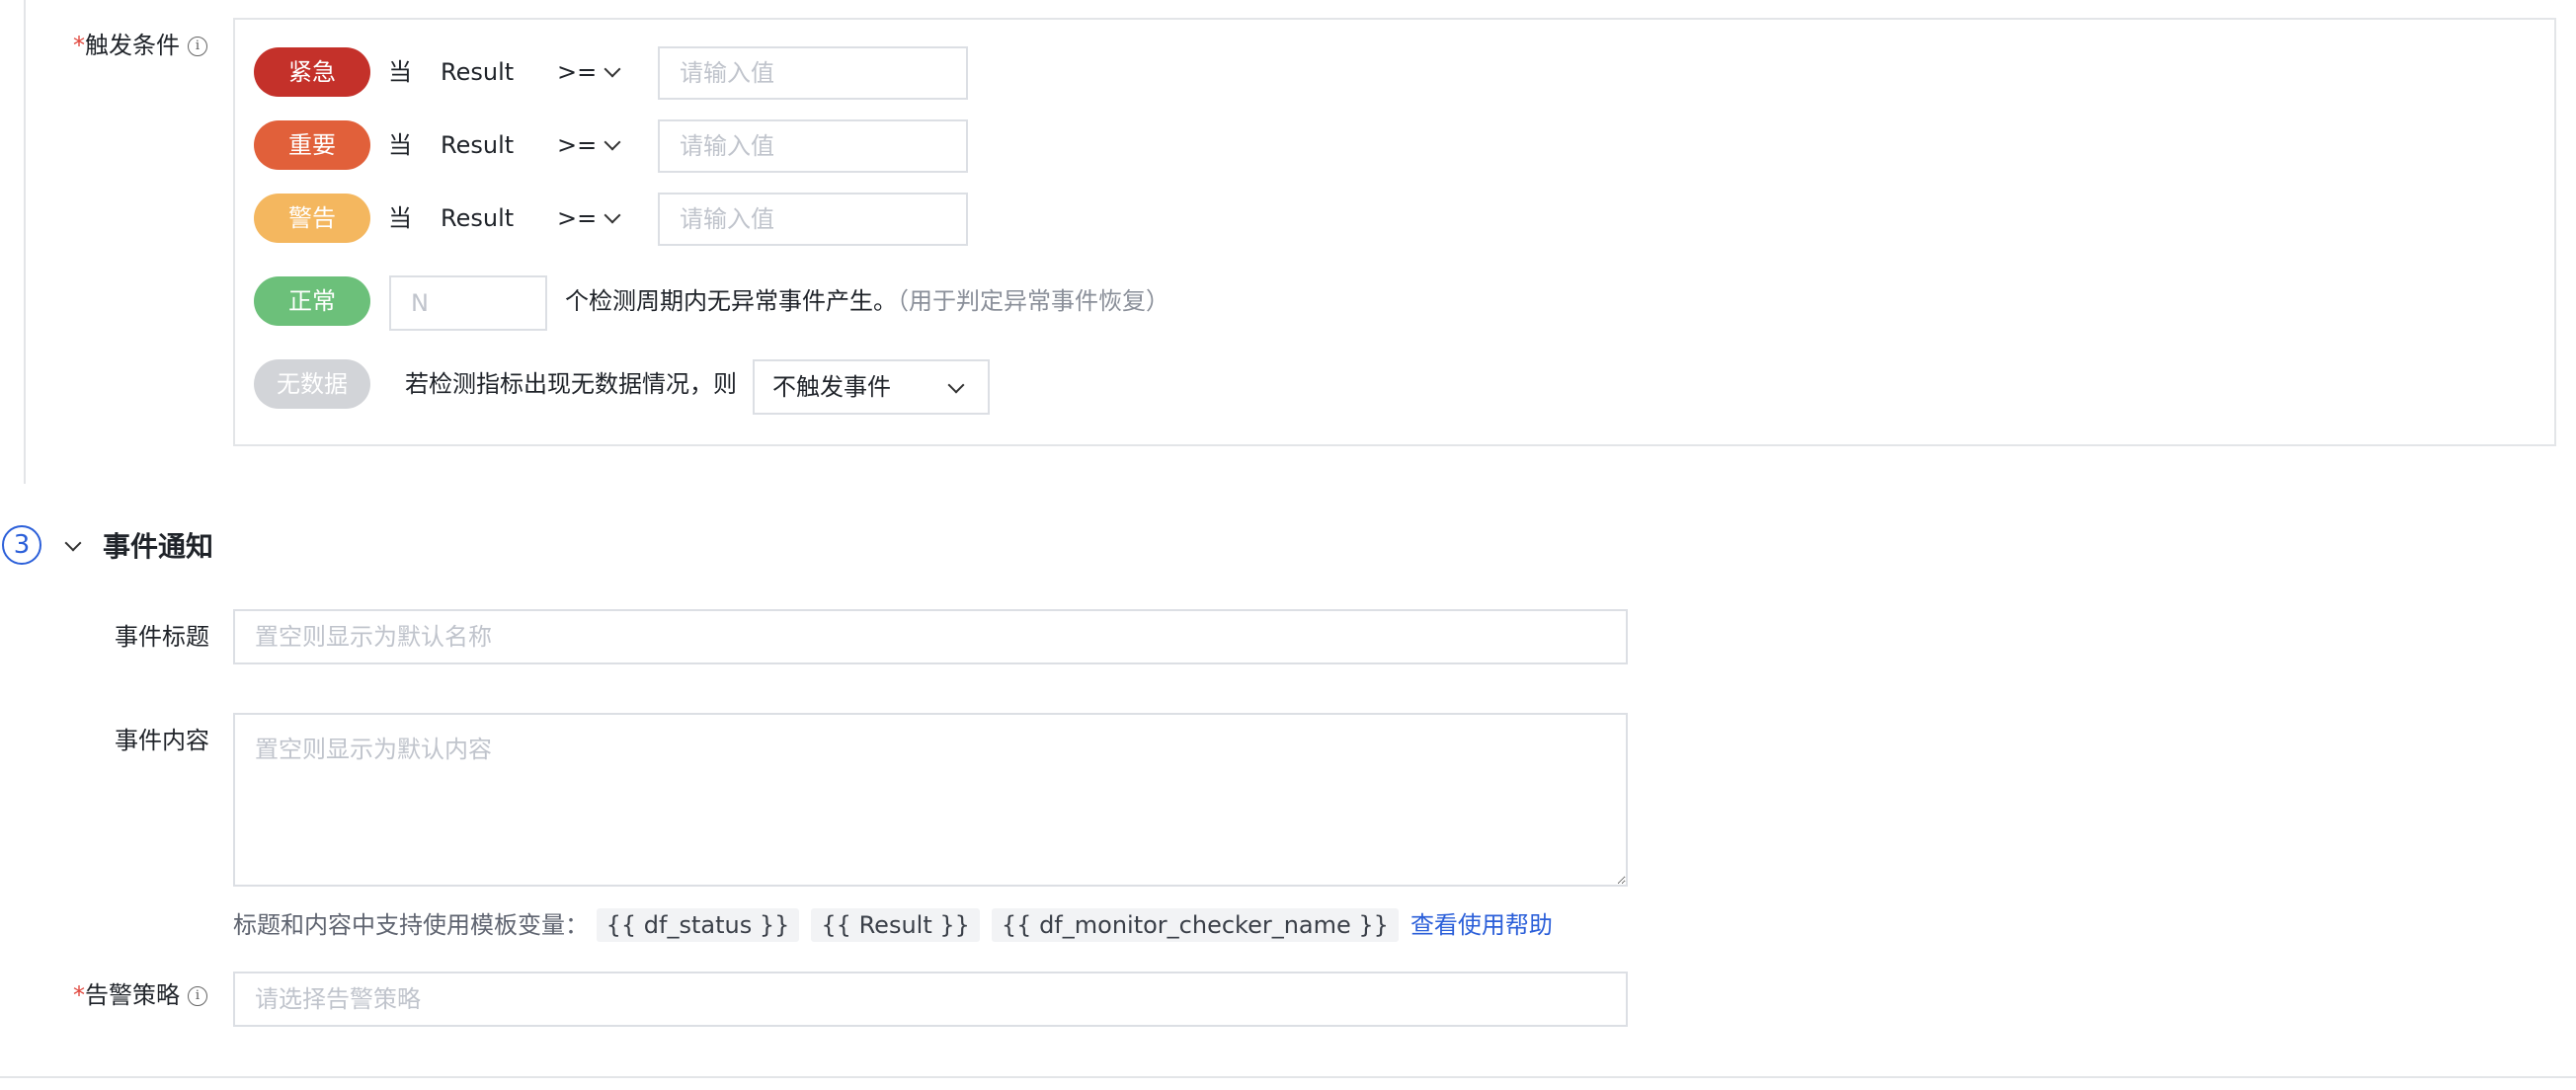  What do you see at coordinates (930, 800) in the screenshot?
I see `event-content-textarea` at bounding box center [930, 800].